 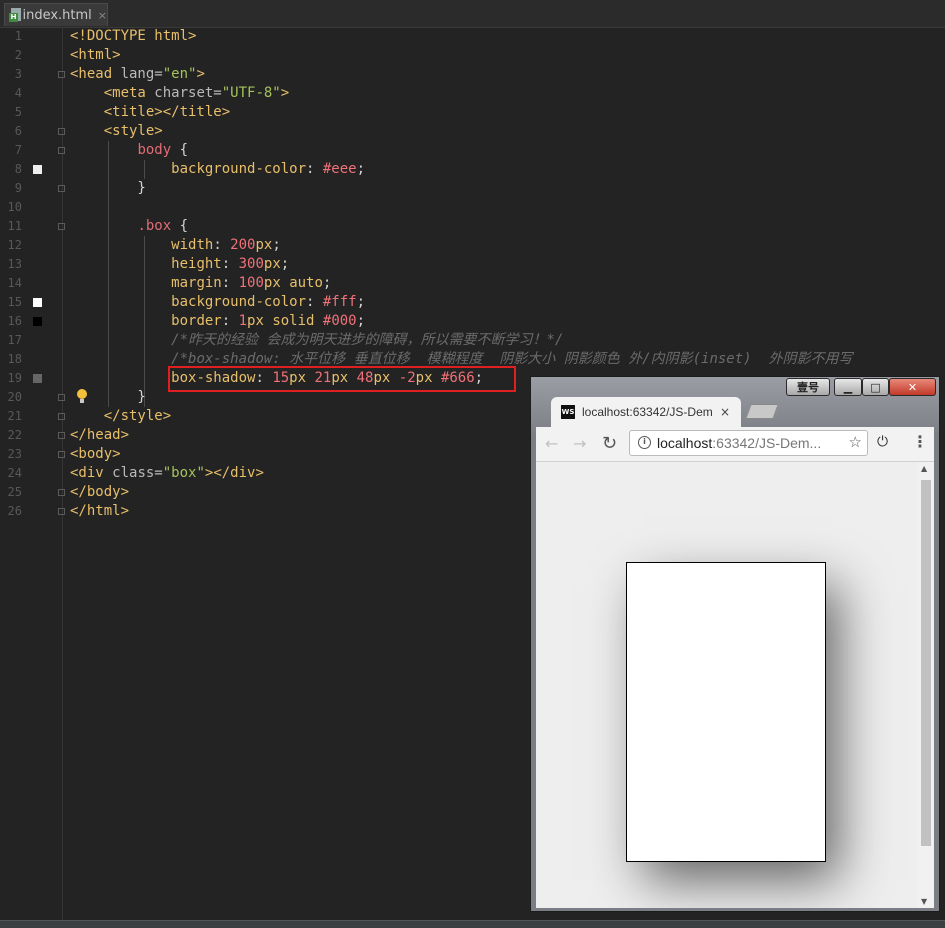 What do you see at coordinates (472, 112) in the screenshot?
I see `code-line: 5 <title></title>` at bounding box center [472, 112].